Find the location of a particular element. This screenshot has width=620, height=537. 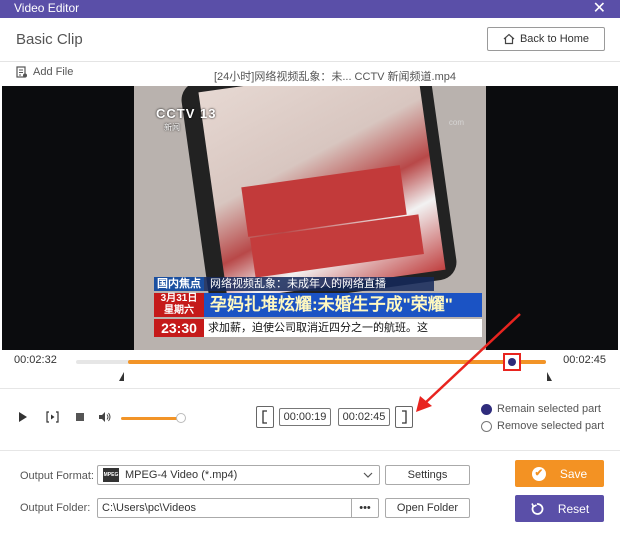

step-frame-button is located at coordinates (52, 417).